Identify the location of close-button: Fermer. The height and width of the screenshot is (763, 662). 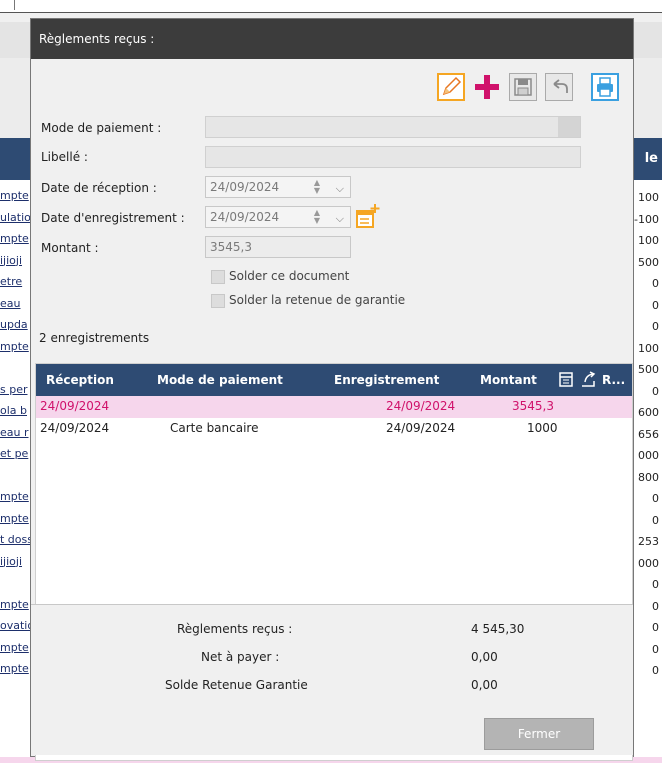
(539, 734).